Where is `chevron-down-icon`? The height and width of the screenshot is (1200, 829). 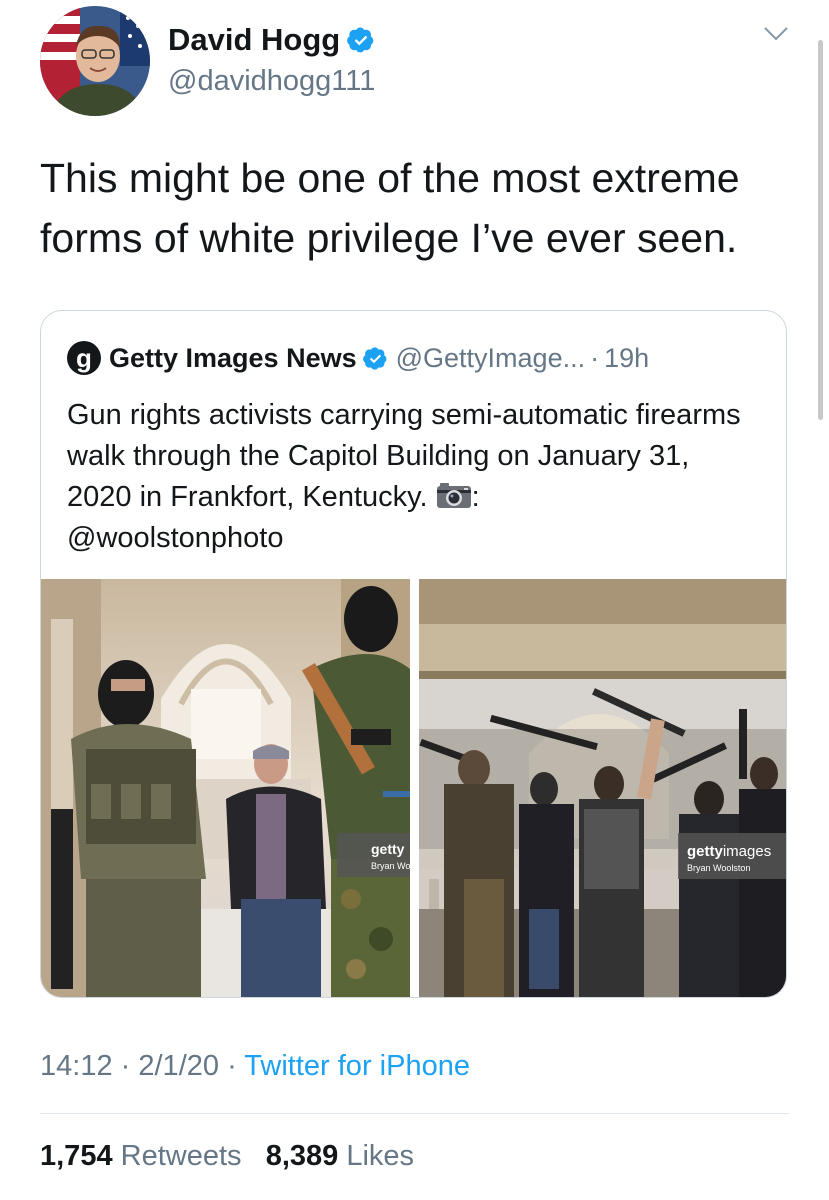
chevron-down-icon is located at coordinates (776, 34).